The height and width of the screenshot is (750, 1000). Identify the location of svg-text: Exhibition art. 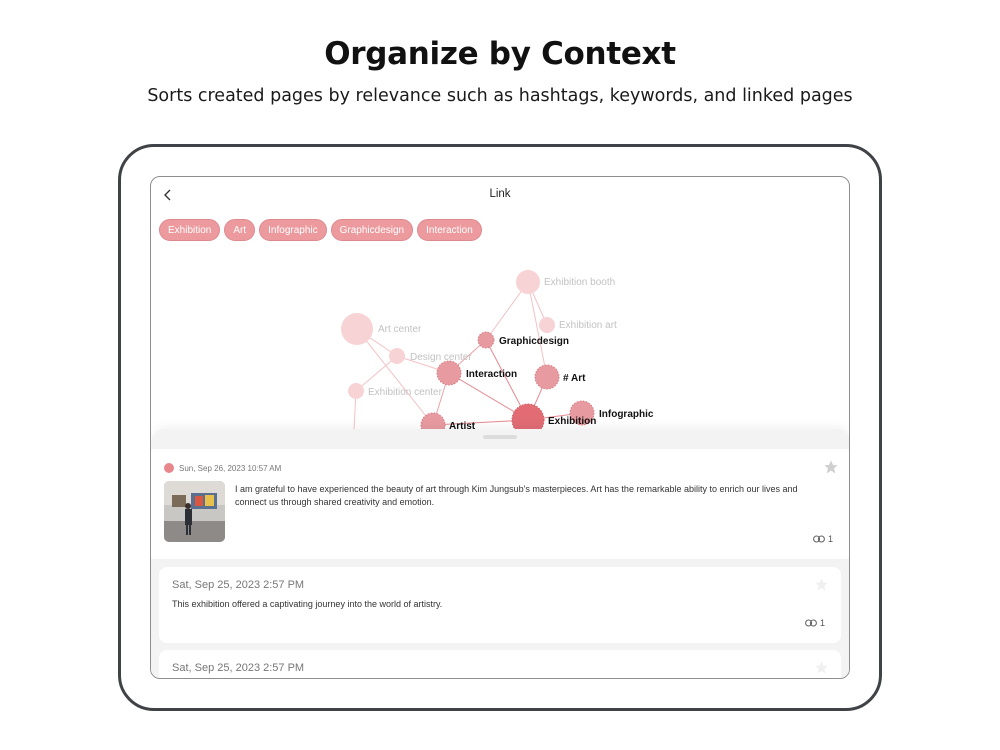
(588, 325).